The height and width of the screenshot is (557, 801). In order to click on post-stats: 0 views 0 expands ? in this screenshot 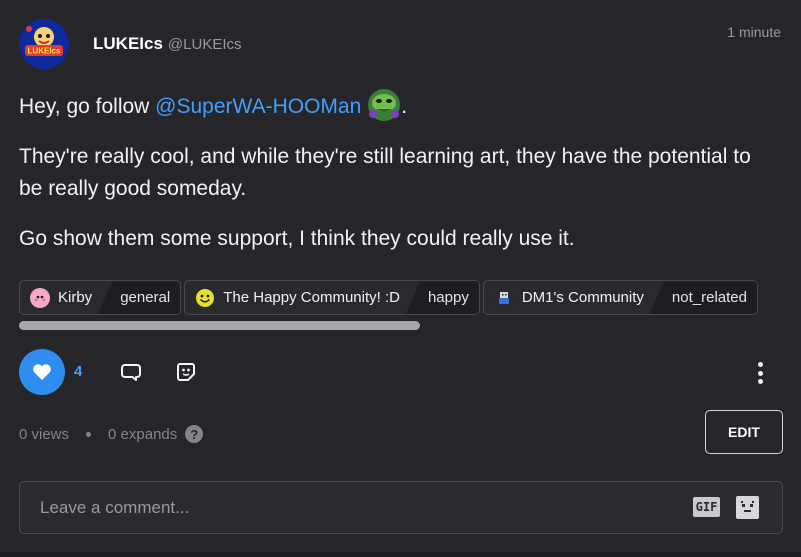, I will do `click(111, 434)`.